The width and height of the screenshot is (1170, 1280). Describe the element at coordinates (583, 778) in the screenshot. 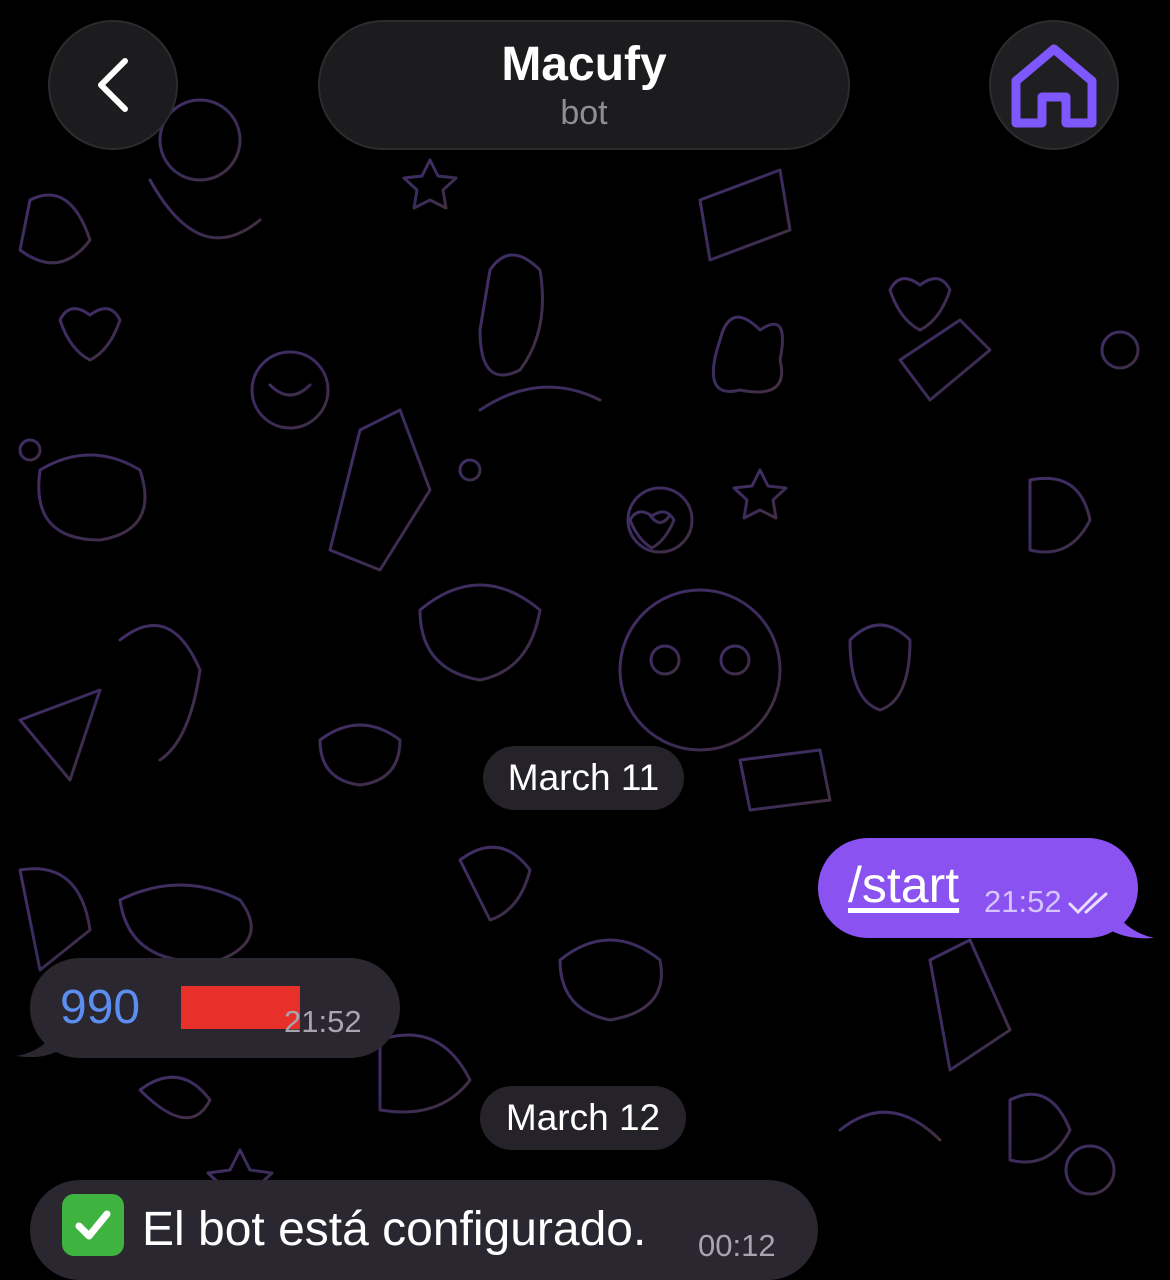

I see `date-separator: March 11` at that location.